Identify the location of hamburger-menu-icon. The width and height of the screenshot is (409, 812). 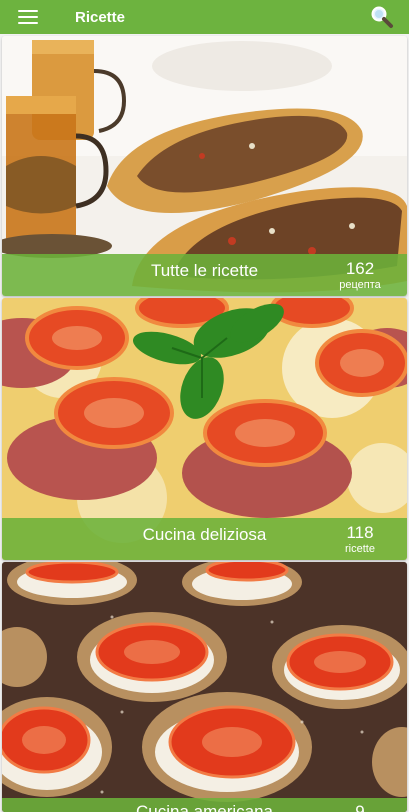
(28, 17).